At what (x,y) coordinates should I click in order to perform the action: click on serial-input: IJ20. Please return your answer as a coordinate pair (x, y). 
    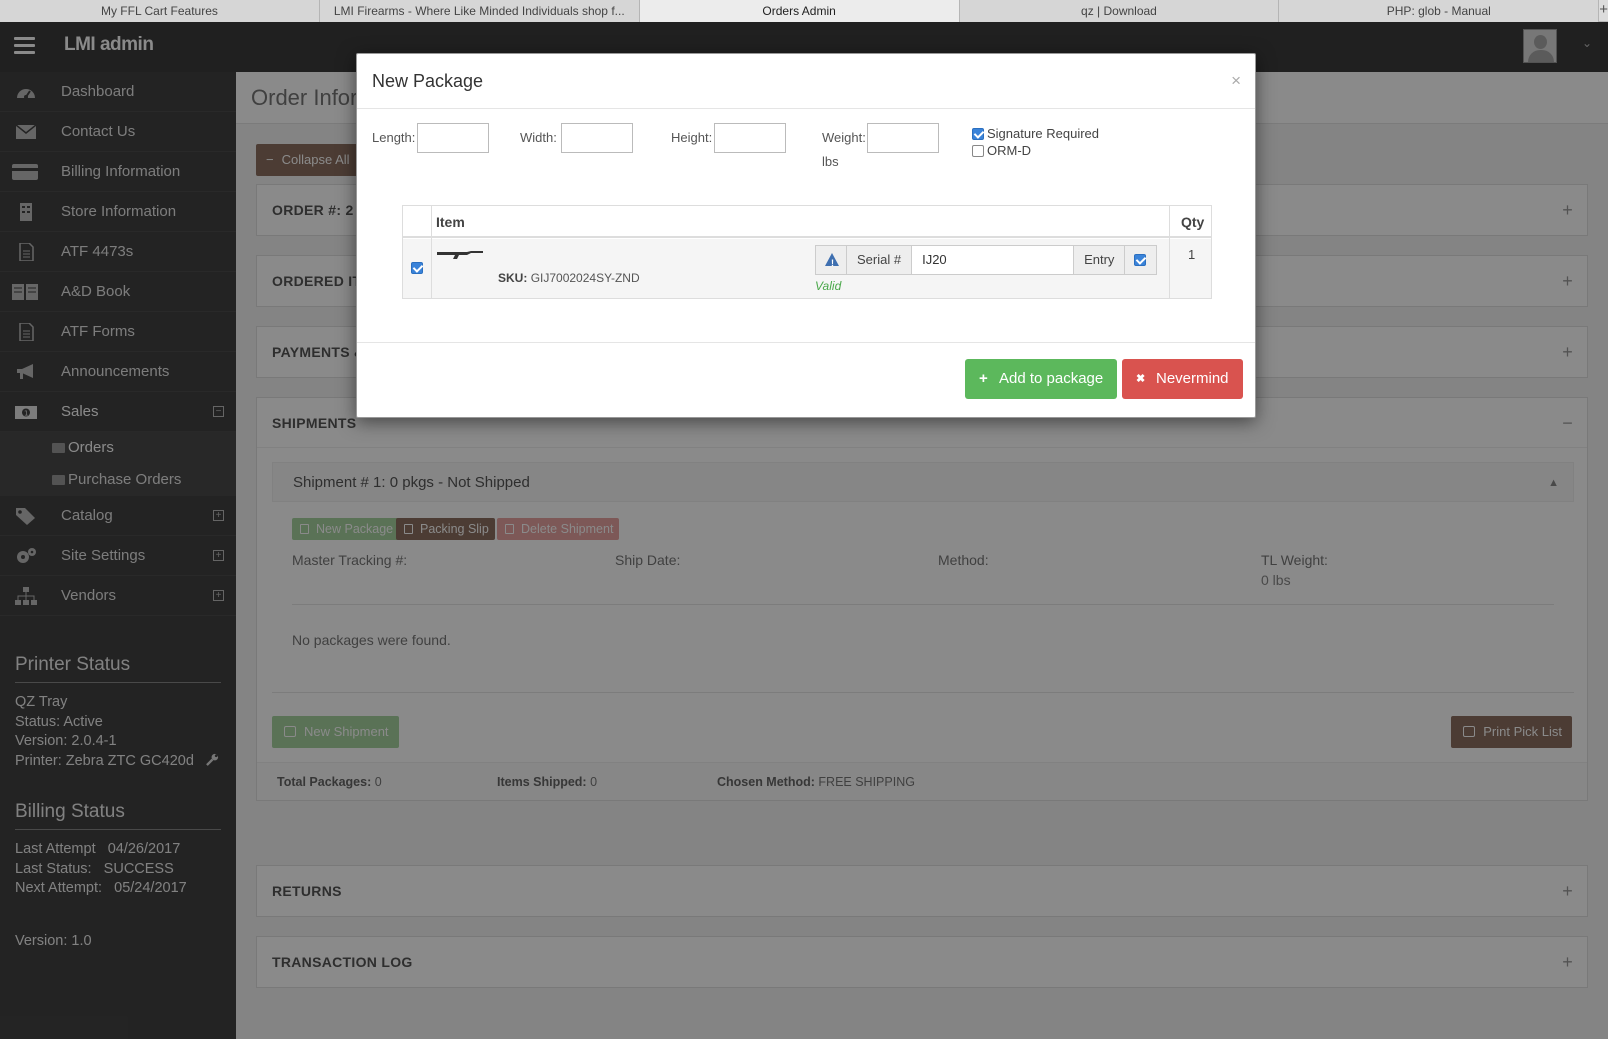
    Looking at the image, I should click on (993, 260).